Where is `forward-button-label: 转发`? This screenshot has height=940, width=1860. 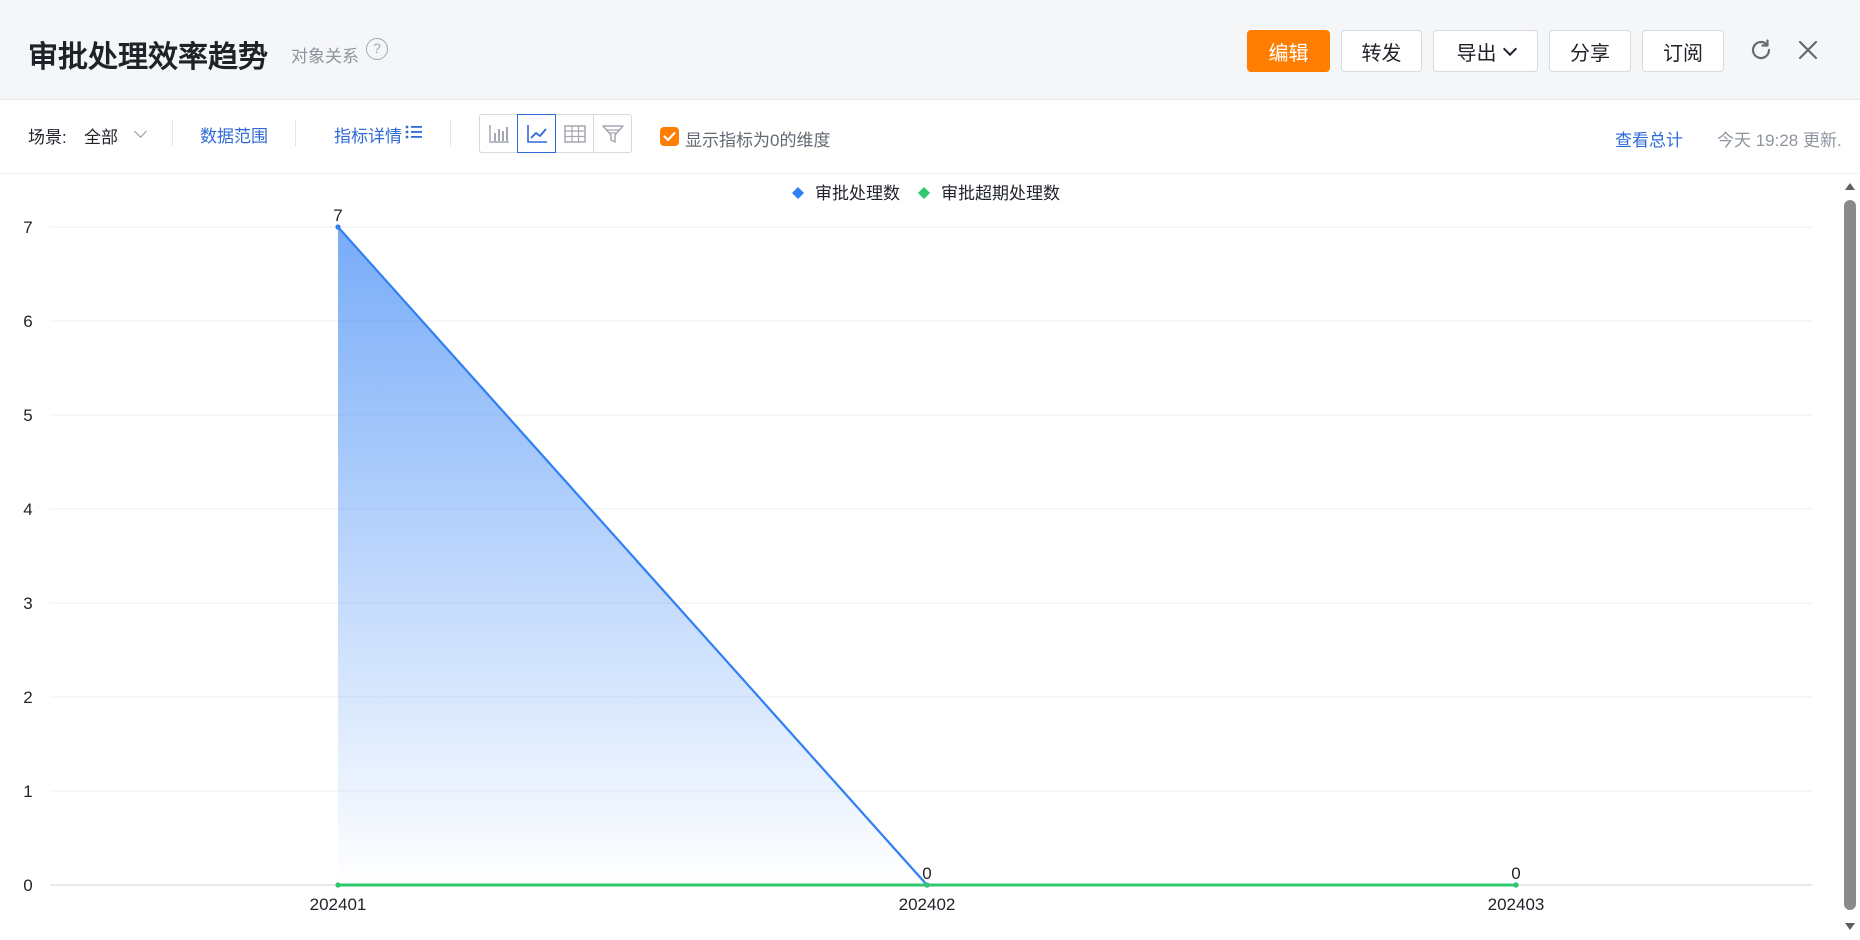 forward-button-label: 转发 is located at coordinates (1381, 53).